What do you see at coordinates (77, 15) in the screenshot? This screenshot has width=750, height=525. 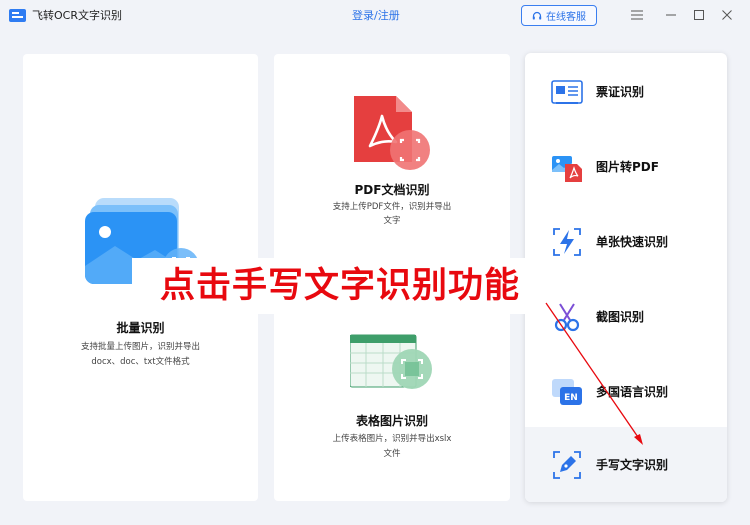 I see `app-title: 飞转OCR文字识别` at bounding box center [77, 15].